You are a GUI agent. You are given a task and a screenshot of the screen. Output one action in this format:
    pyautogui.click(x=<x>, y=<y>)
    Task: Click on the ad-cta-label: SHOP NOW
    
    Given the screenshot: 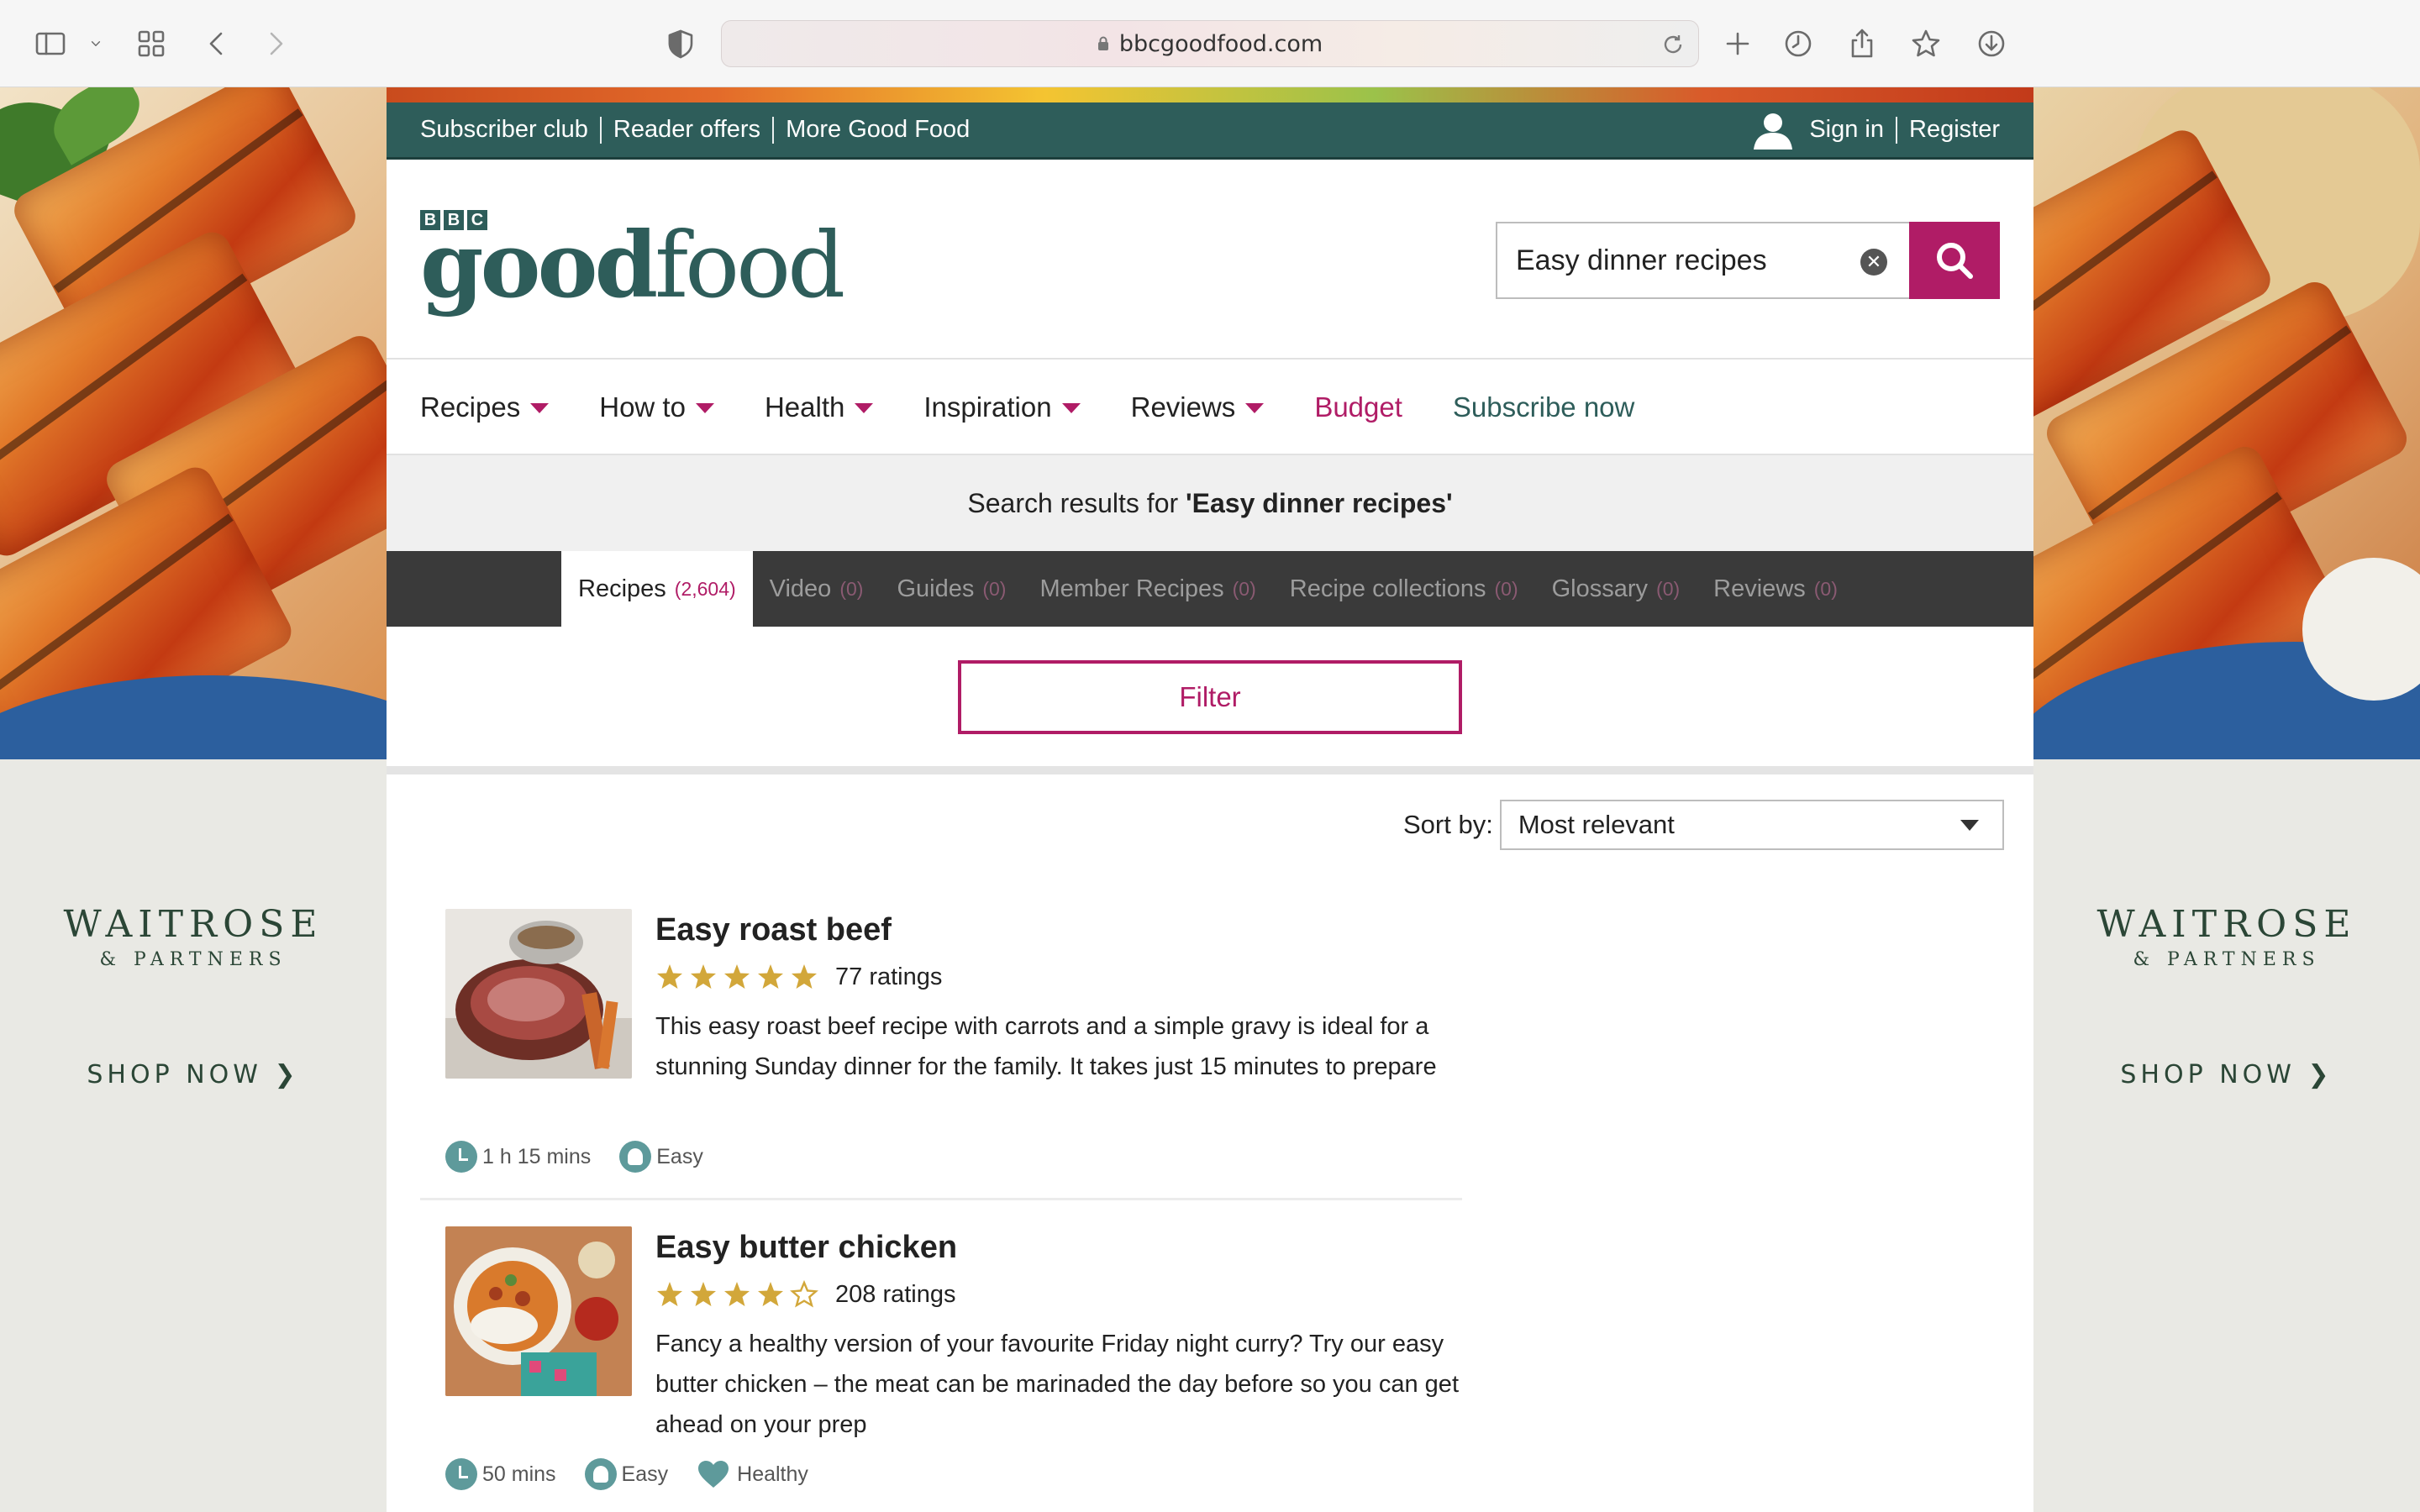 What is the action you would take?
    pyautogui.click(x=174, y=1074)
    